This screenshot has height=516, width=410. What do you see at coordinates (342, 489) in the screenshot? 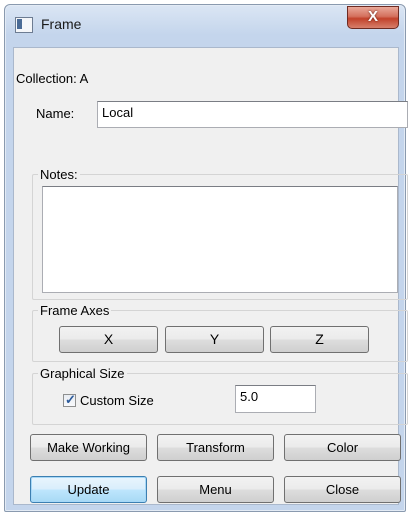
I see `close-button: Close` at bounding box center [342, 489].